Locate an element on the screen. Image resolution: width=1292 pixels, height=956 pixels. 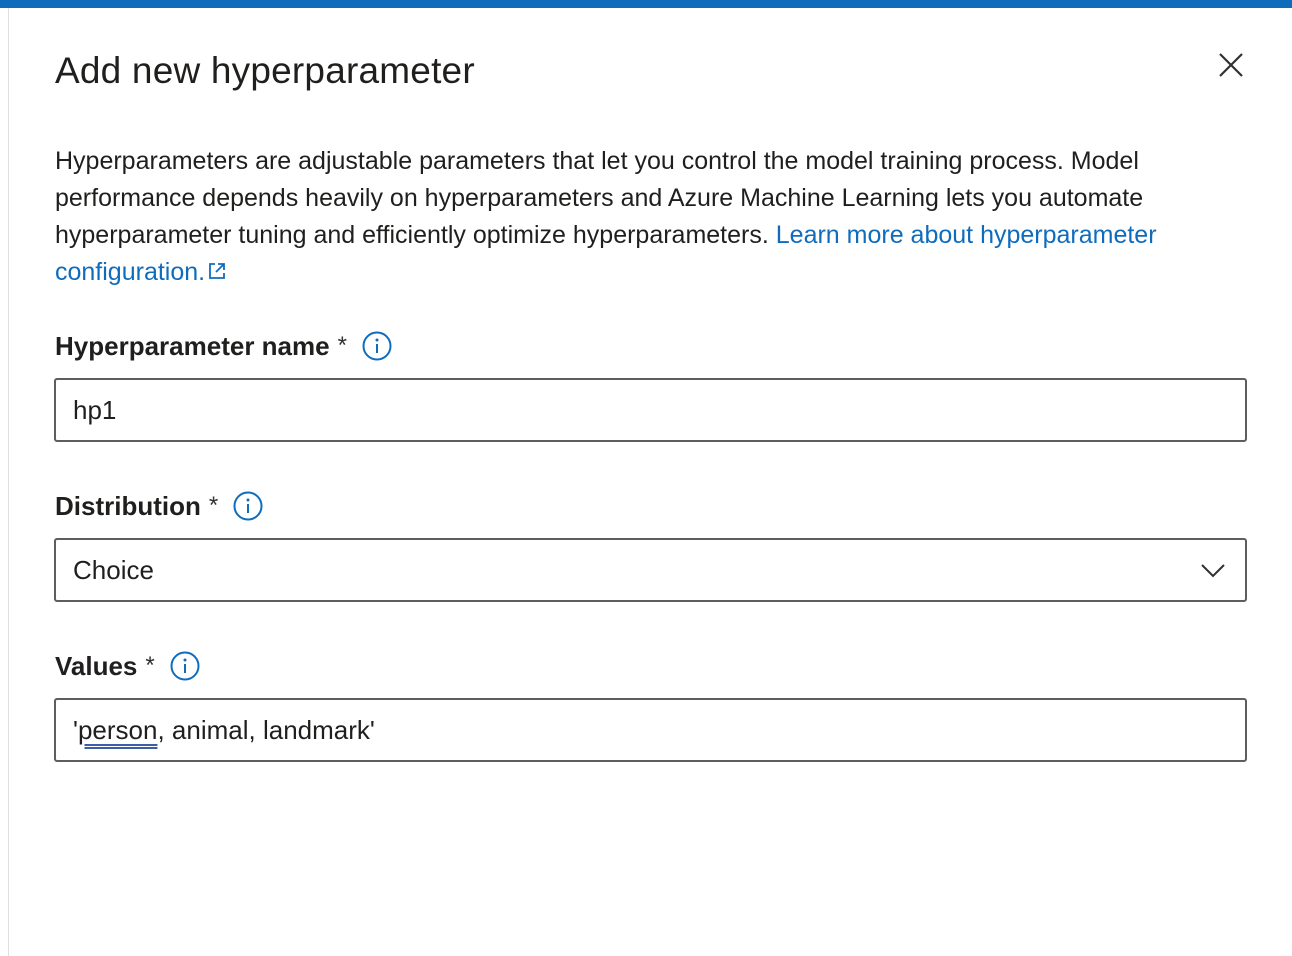
distribution-selected-value: Choice is located at coordinates (113, 569).